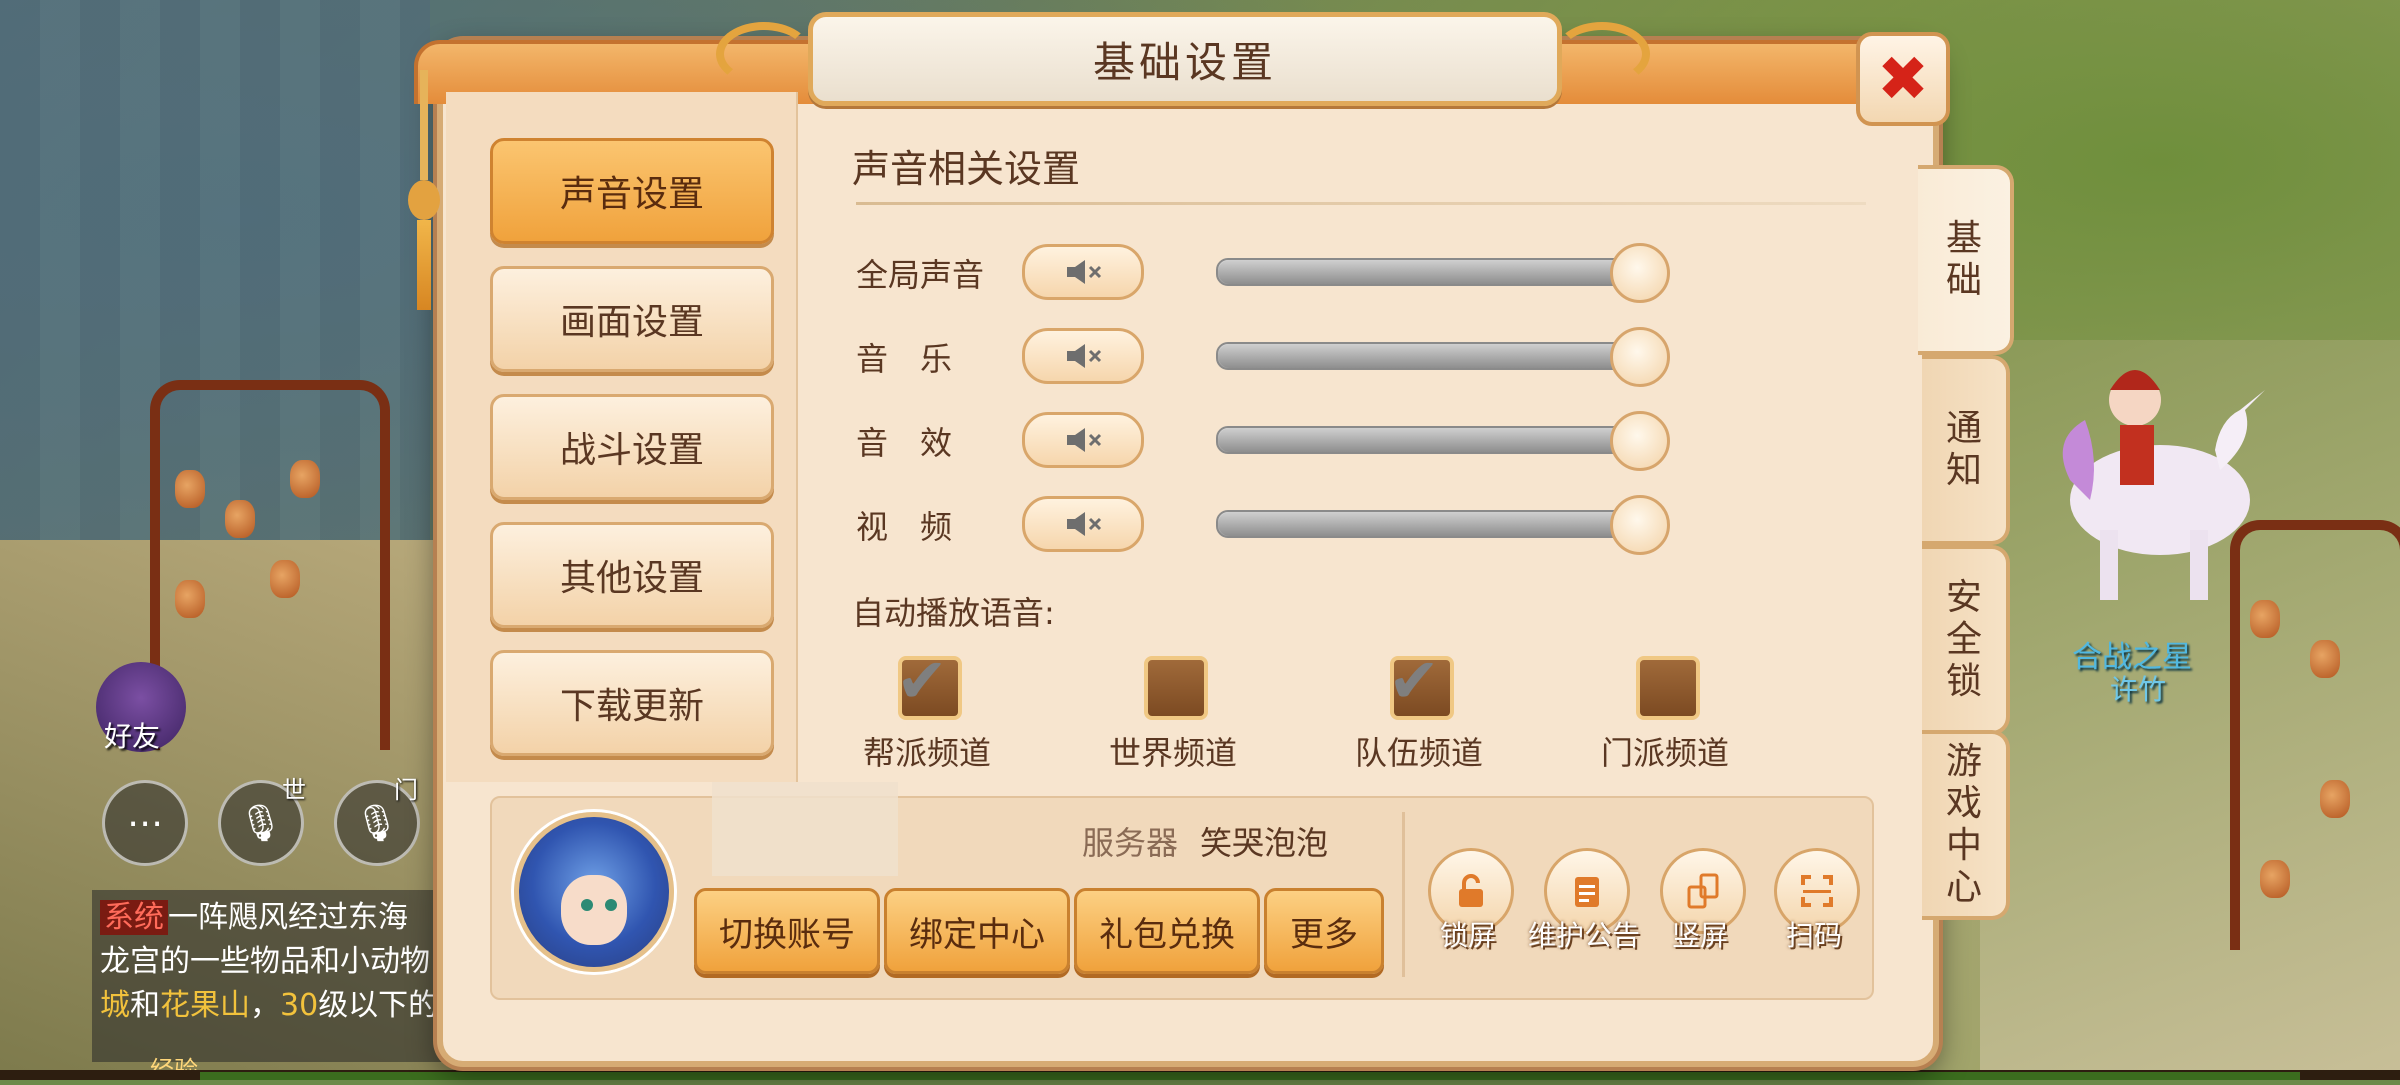  What do you see at coordinates (632, 703) in the screenshot?
I see `nav-download-update: 下载更新` at bounding box center [632, 703].